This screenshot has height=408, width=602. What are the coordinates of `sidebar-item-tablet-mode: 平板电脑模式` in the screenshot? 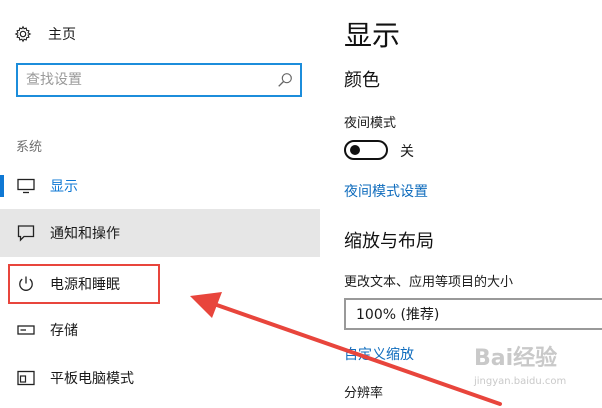 It's located at (160, 378).